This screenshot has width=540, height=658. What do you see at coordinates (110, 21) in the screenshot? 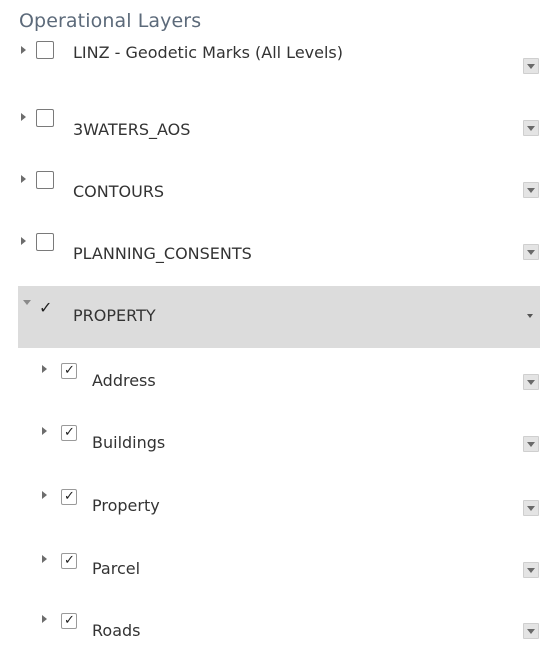
I see `panel-title: Operational Layers` at bounding box center [110, 21].